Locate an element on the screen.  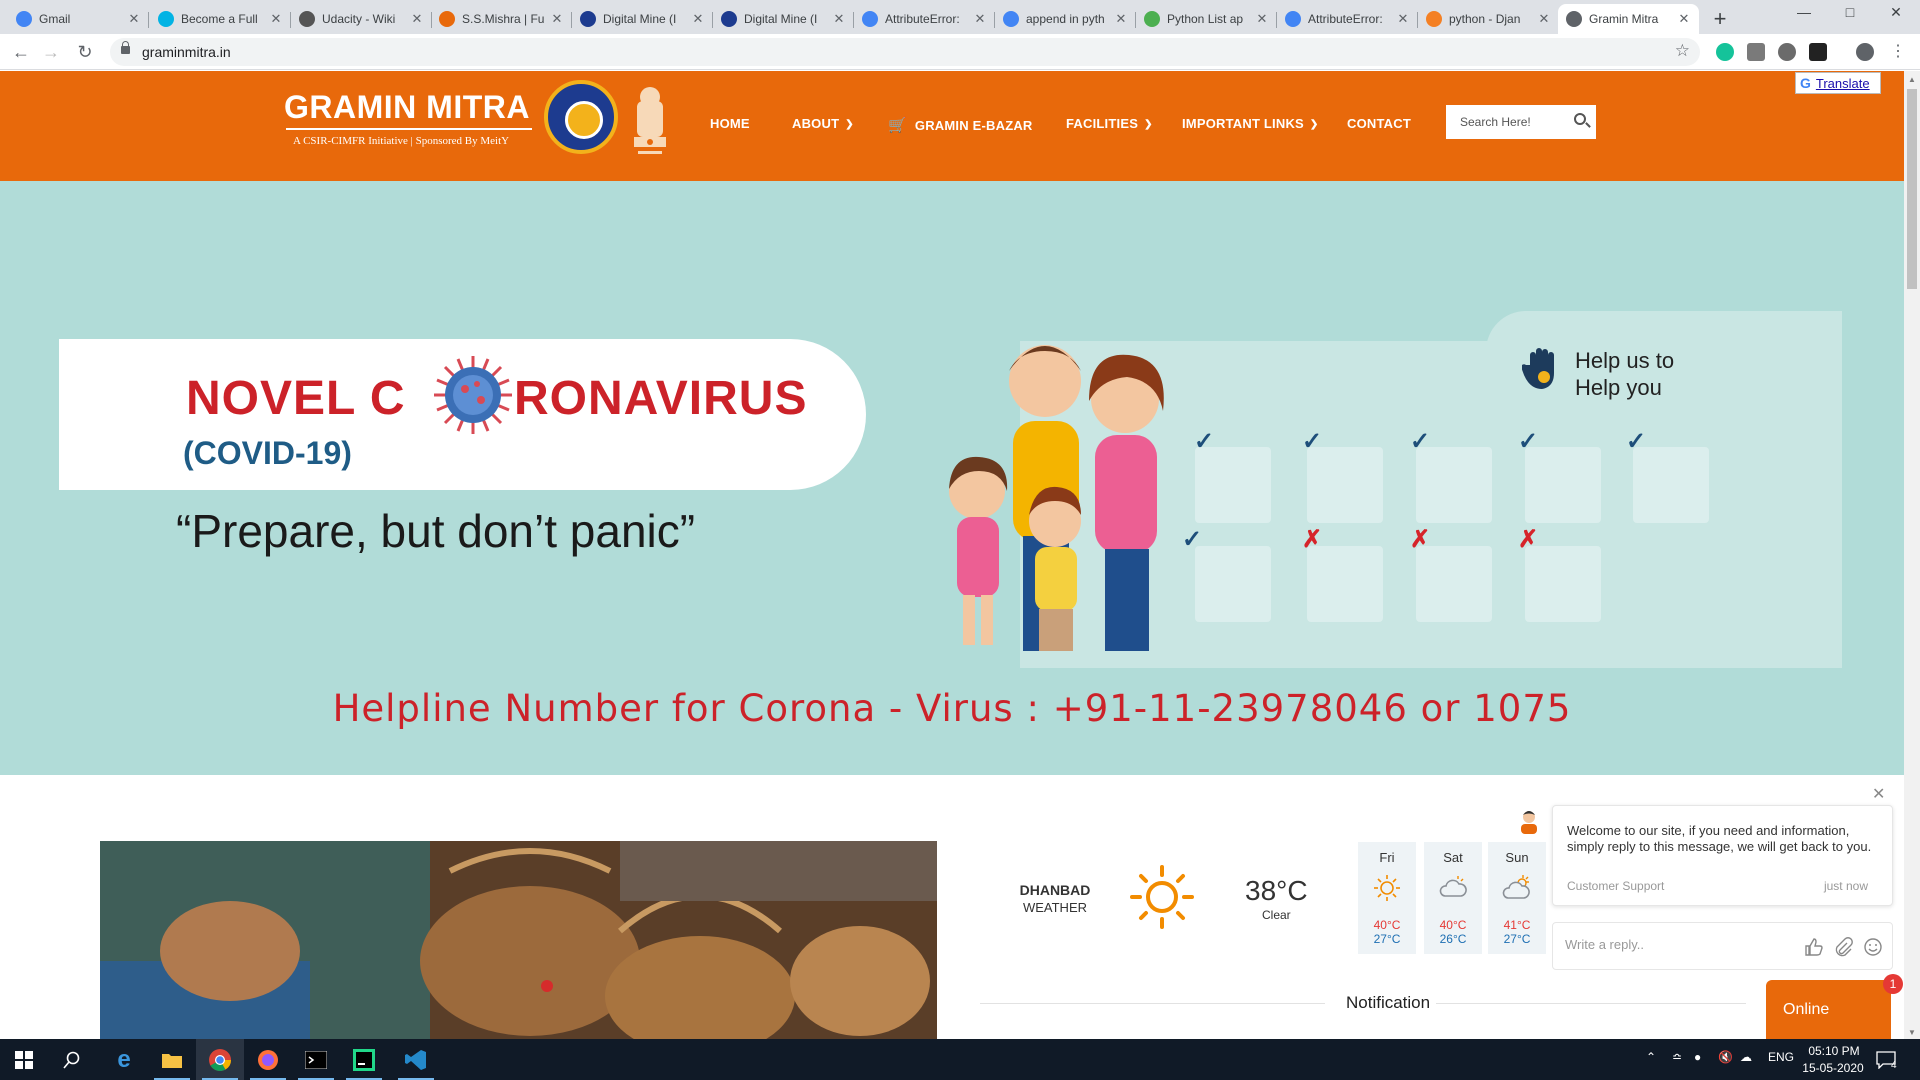
scrollbar-thumb is located at coordinates (1912, 189).